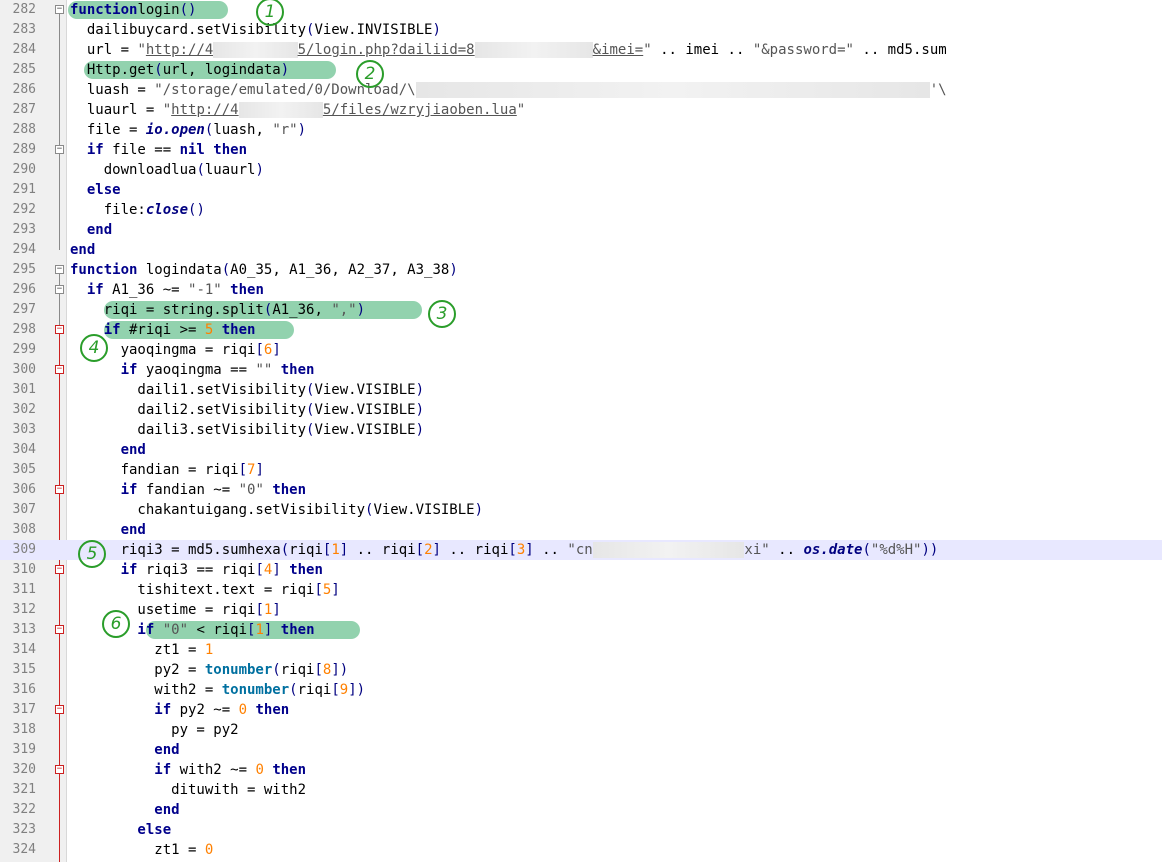 The image size is (1162, 862). I want to click on code-token: 0, so click(259, 770).